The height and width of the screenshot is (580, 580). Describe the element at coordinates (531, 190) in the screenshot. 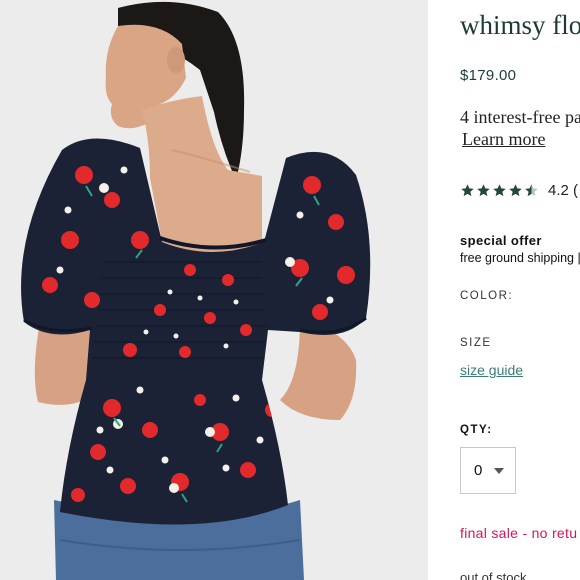

I see `star-half-icon` at that location.